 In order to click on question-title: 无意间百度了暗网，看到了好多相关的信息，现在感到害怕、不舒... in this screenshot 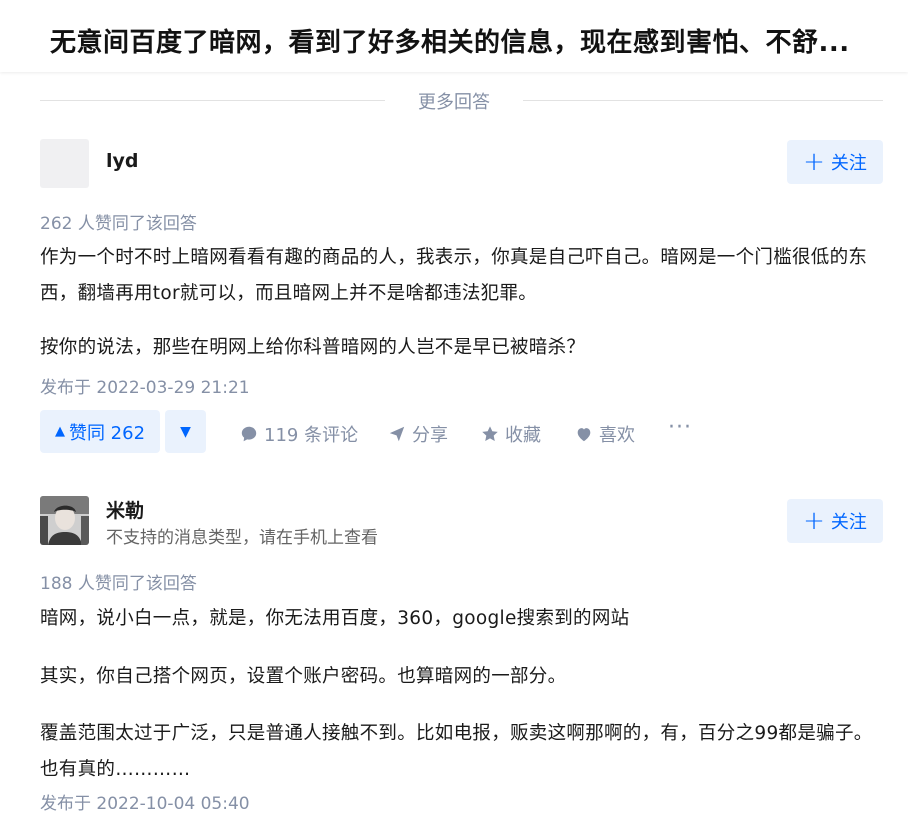, I will do `click(477, 40)`.